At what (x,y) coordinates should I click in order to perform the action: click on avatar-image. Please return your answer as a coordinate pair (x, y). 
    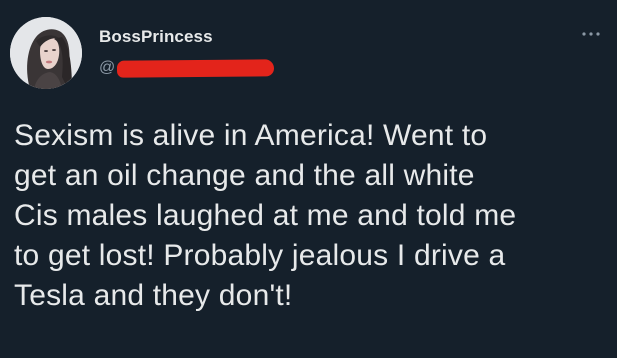
    Looking at the image, I should click on (46, 53).